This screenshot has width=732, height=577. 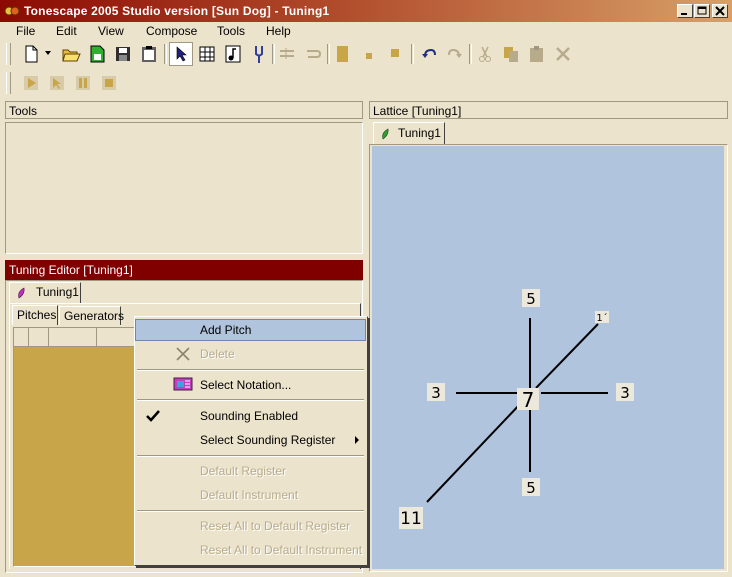 What do you see at coordinates (71, 270) in the screenshot?
I see `tuning-editor-title: Tuning Editor [Tuning1]` at bounding box center [71, 270].